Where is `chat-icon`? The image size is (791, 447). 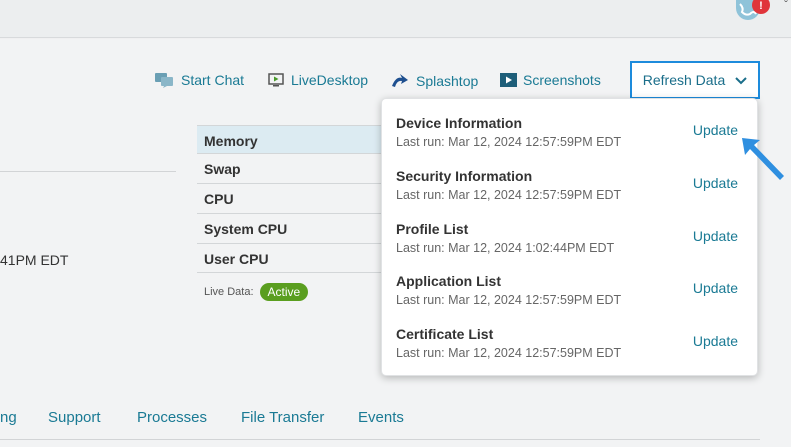
chat-icon is located at coordinates (165, 80).